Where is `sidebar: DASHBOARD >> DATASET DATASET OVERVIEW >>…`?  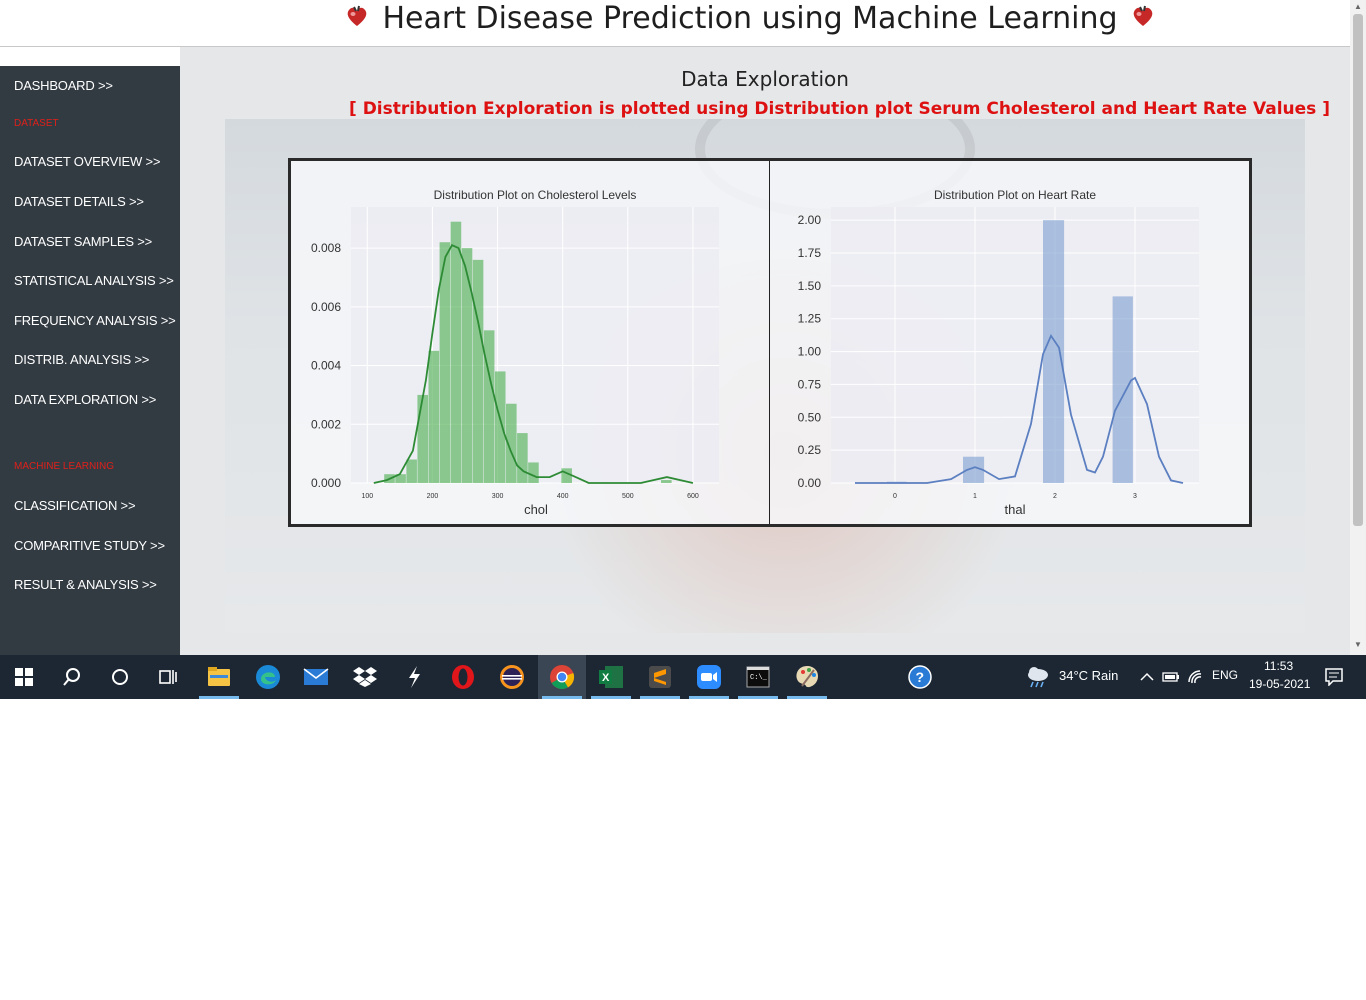
sidebar: DASHBOARD >> DATASET DATASET OVERVIEW >>… is located at coordinates (90, 360).